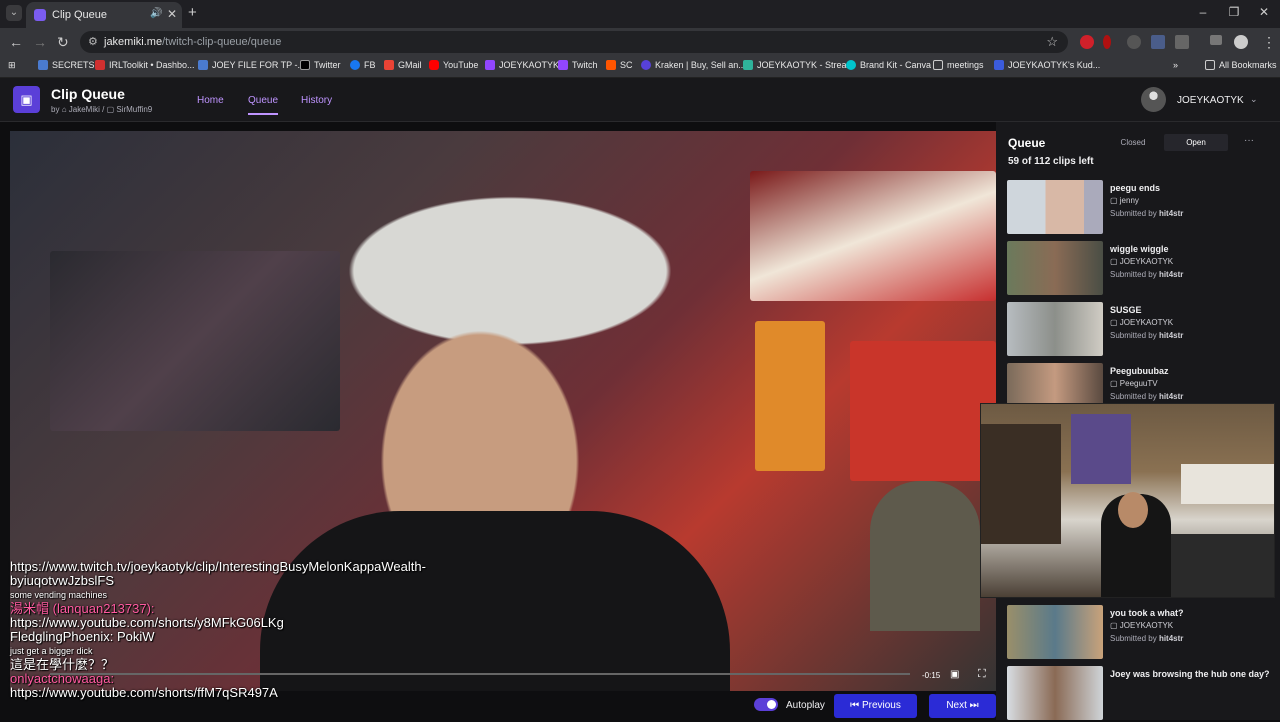  I want to click on picture-in-picture-icon: ▣, so click(954, 674).